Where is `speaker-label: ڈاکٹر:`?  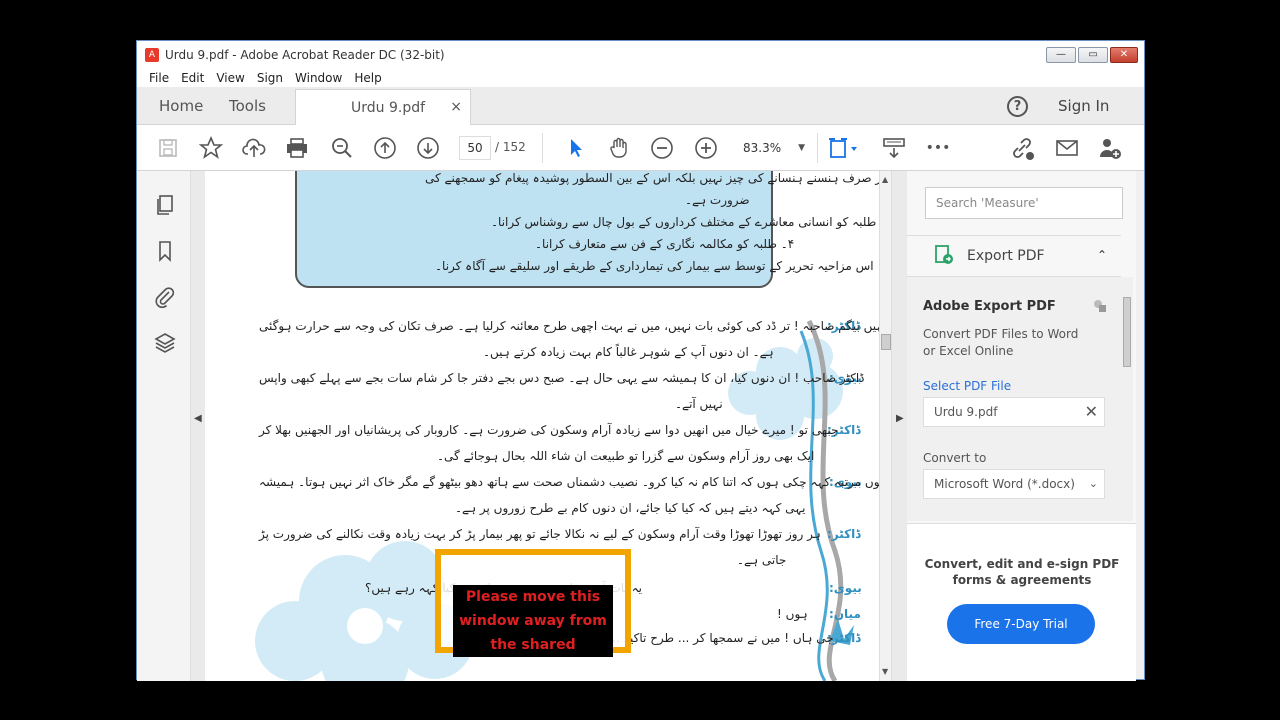 speaker-label: ڈاکٹر: is located at coordinates (844, 534).